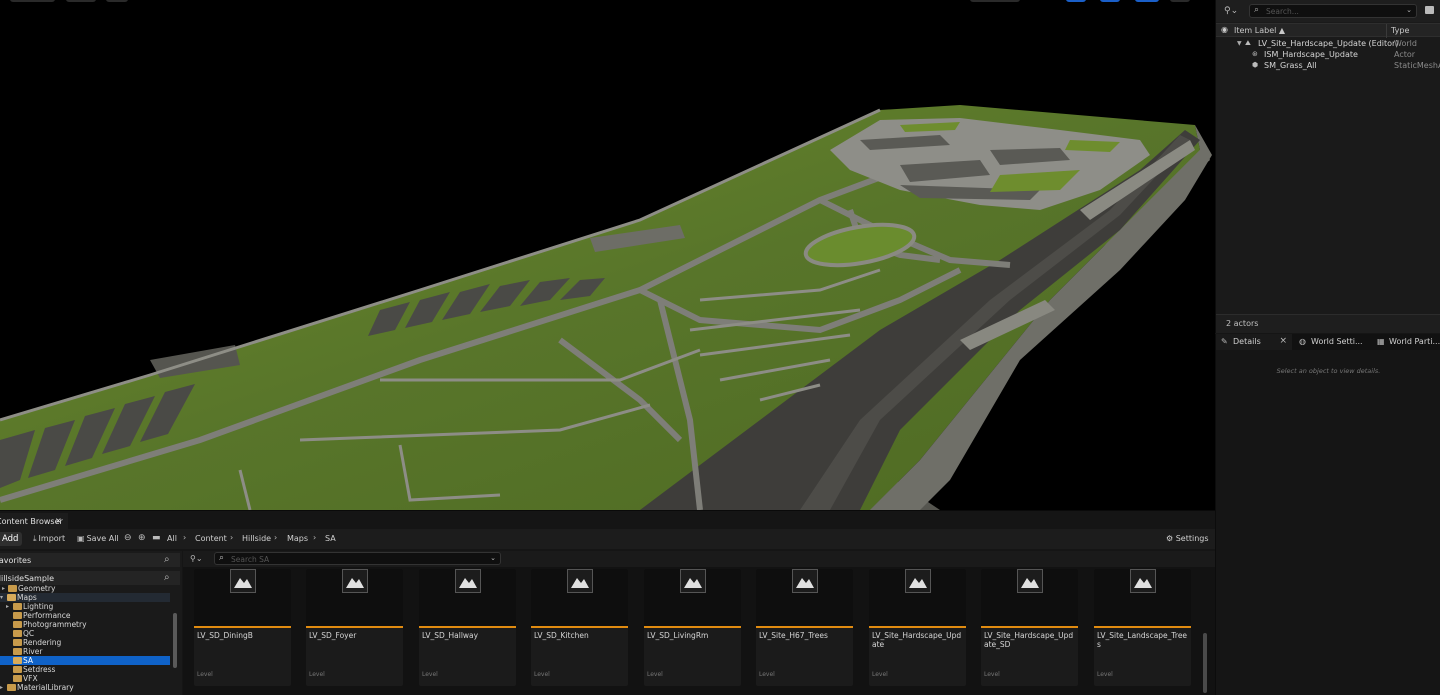 The image size is (1440, 695). Describe the element at coordinates (85, 606) in the screenshot. I see `tree-folder-lighting: ▸ Lighting` at that location.